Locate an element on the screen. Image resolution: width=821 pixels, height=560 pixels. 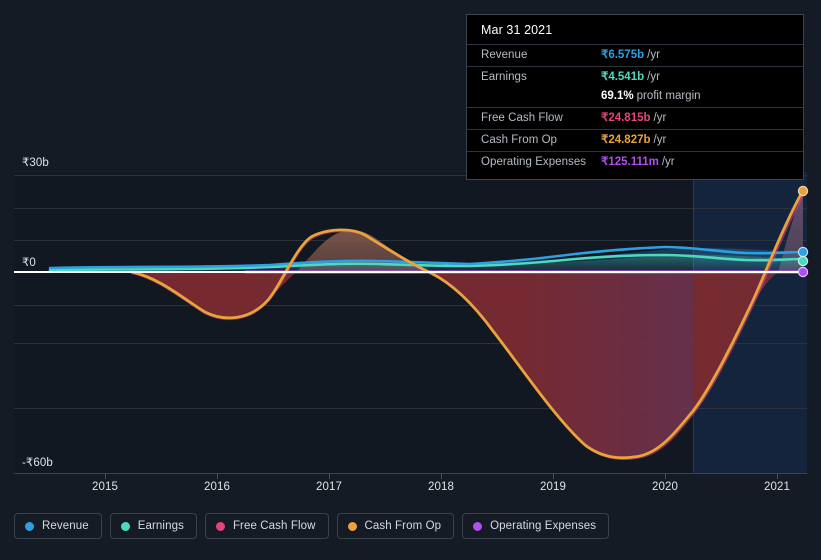
tooltip-unit-free-cash-flow: /yr is located at coordinates (660, 118).